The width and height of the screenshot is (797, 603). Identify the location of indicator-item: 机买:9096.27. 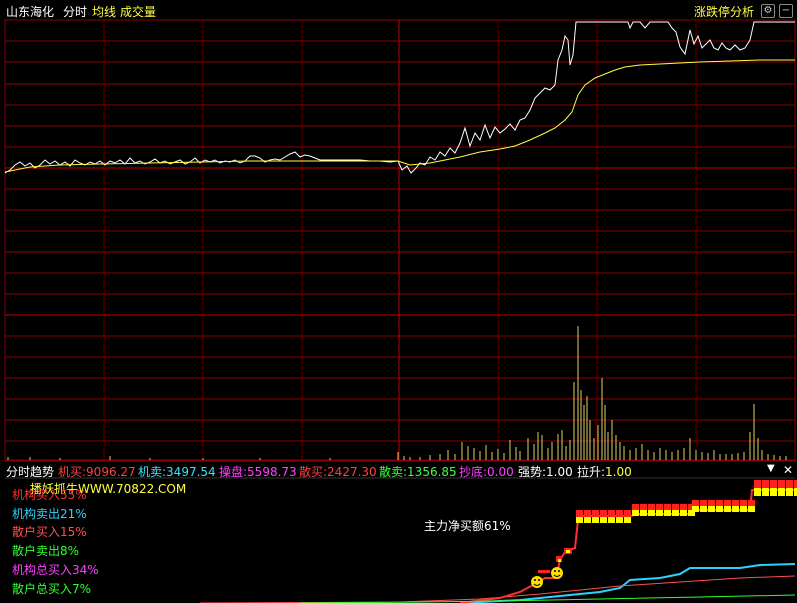
(97, 471).